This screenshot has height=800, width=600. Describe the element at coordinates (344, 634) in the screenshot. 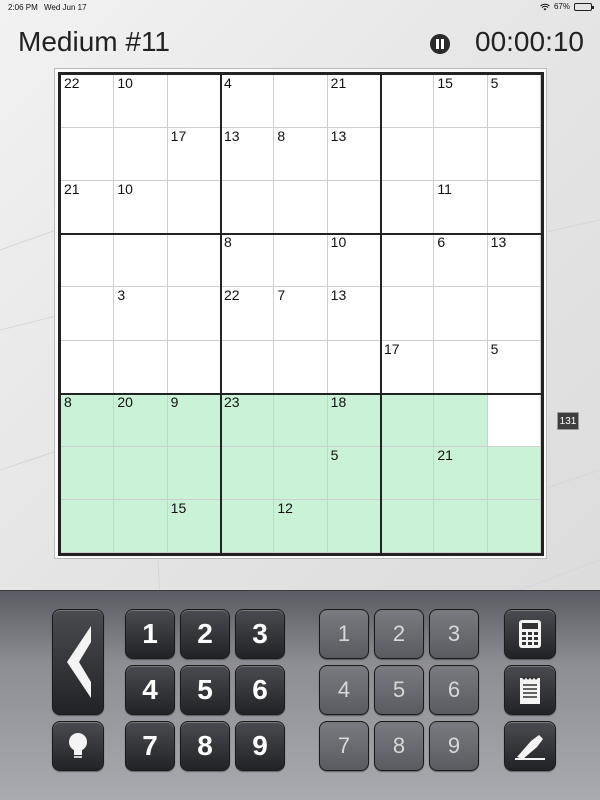

I see `candidate-key-1: 1` at that location.